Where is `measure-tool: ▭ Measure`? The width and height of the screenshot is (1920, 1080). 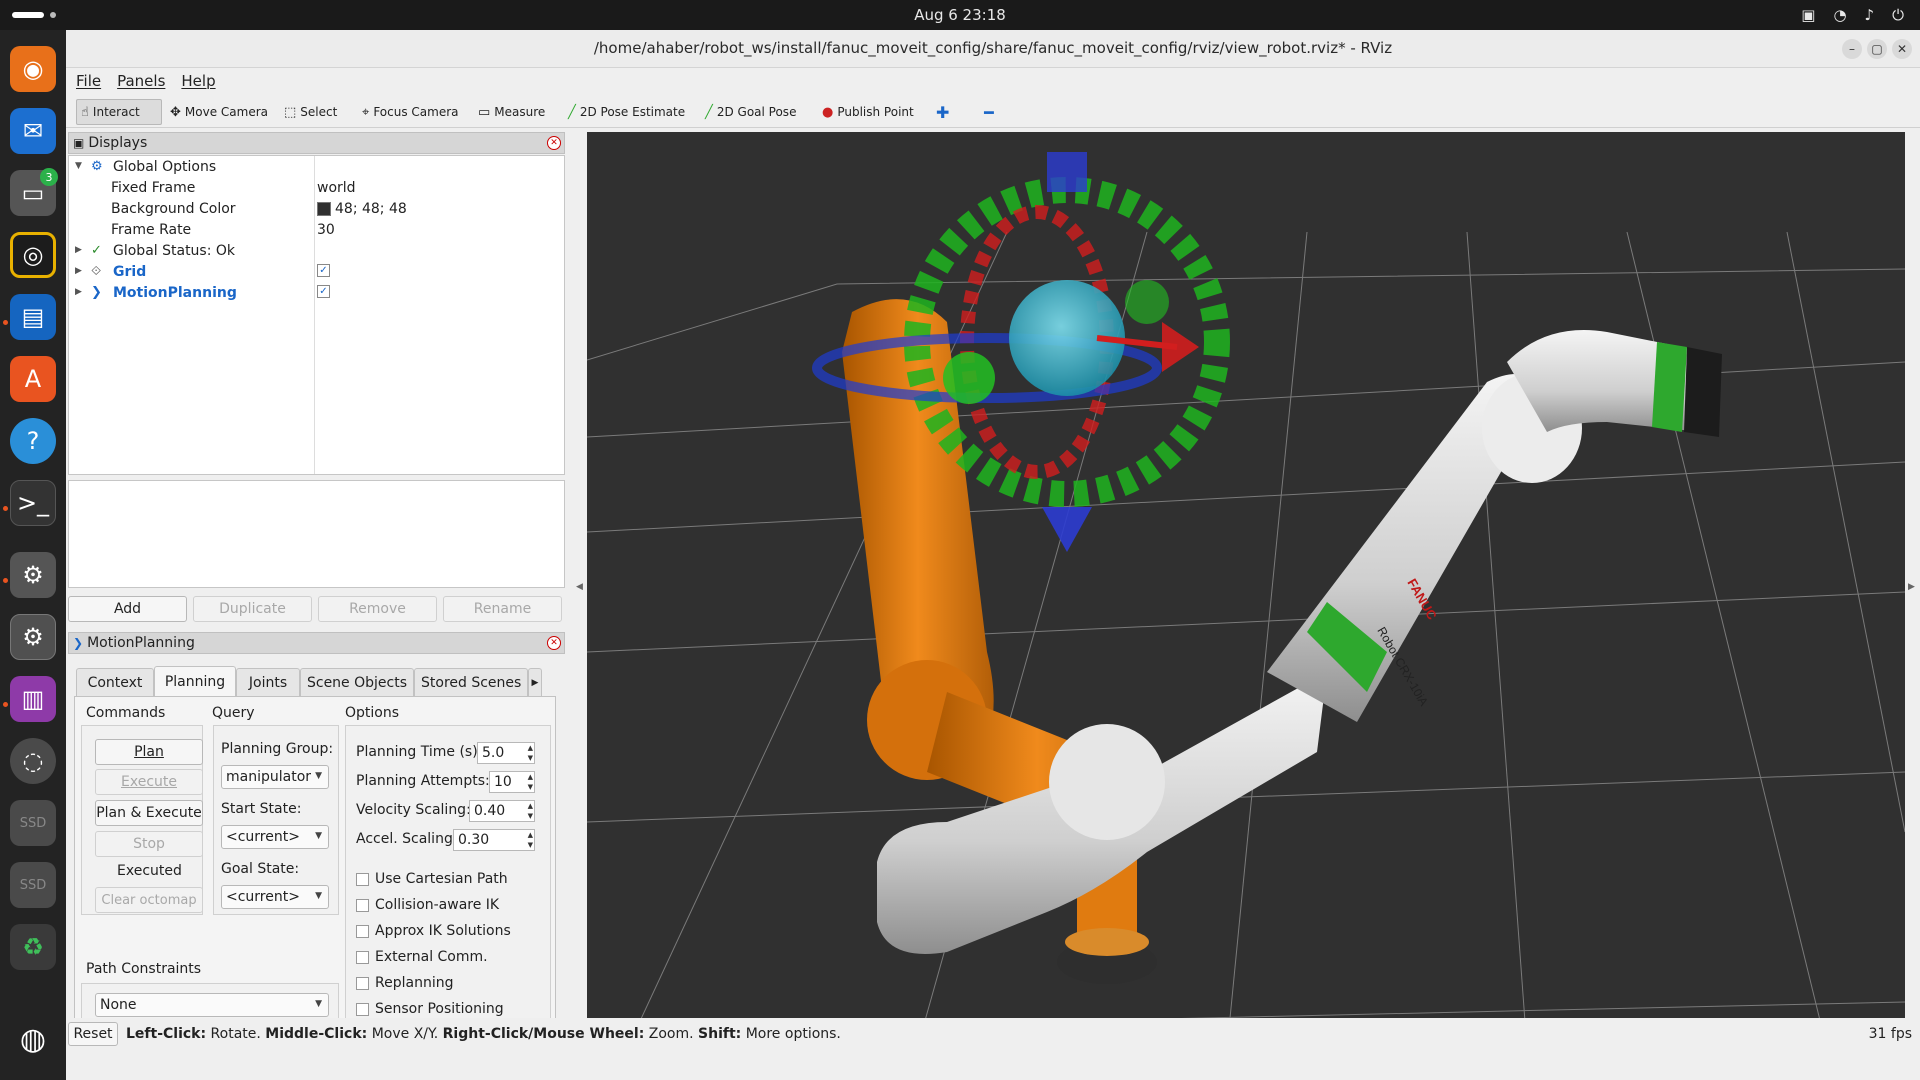
measure-tool: ▭ Measure is located at coordinates (511, 112).